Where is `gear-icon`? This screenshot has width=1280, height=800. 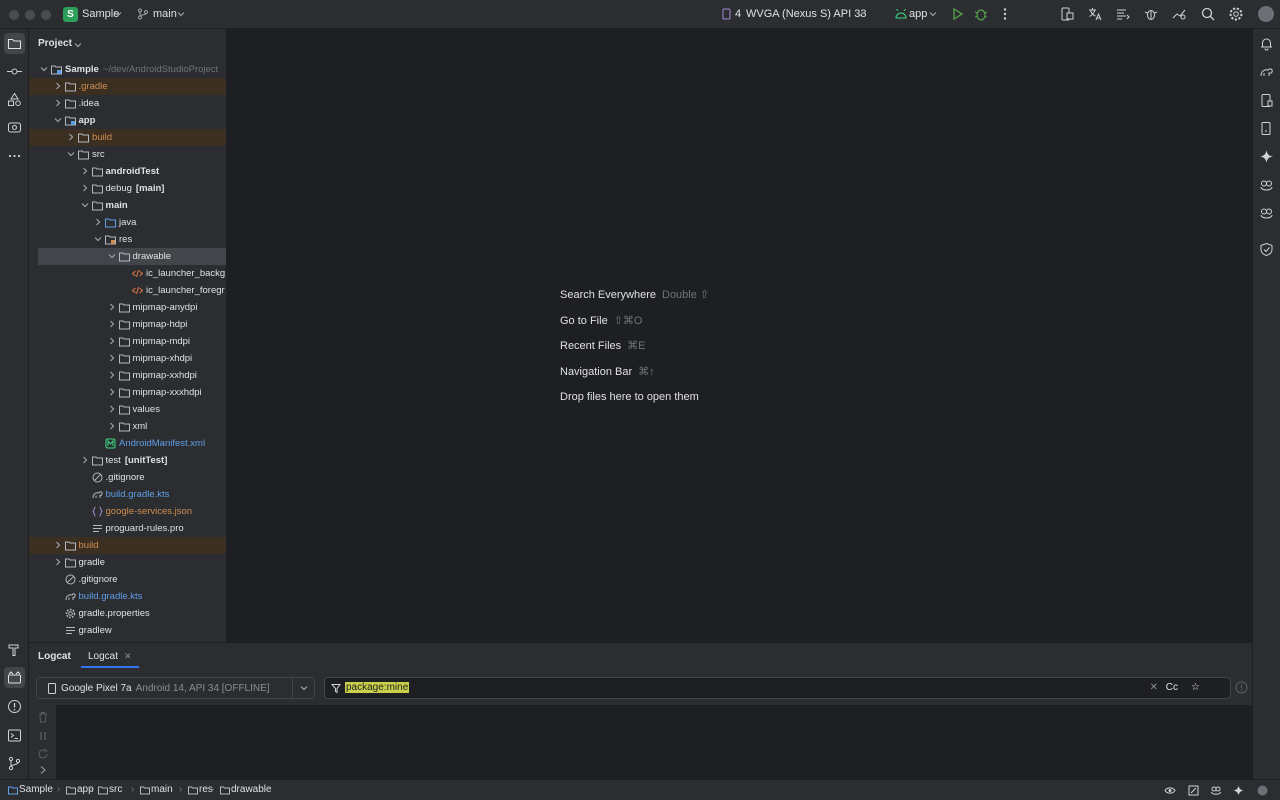 gear-icon is located at coordinates (1236, 14).